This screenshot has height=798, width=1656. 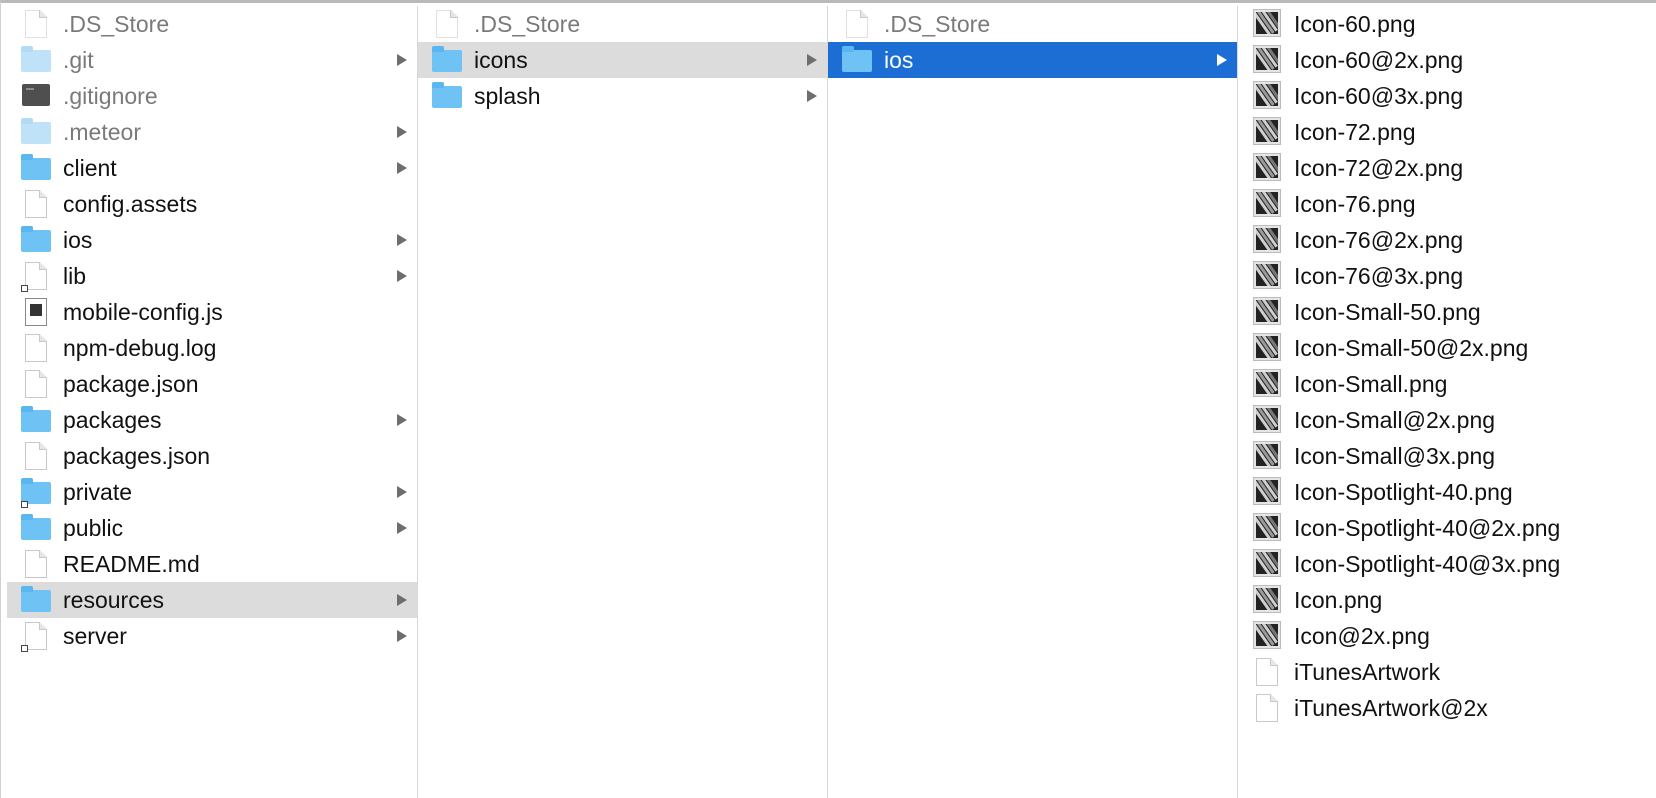 What do you see at coordinates (212, 60) in the screenshot?
I see `list-item: .git` at bounding box center [212, 60].